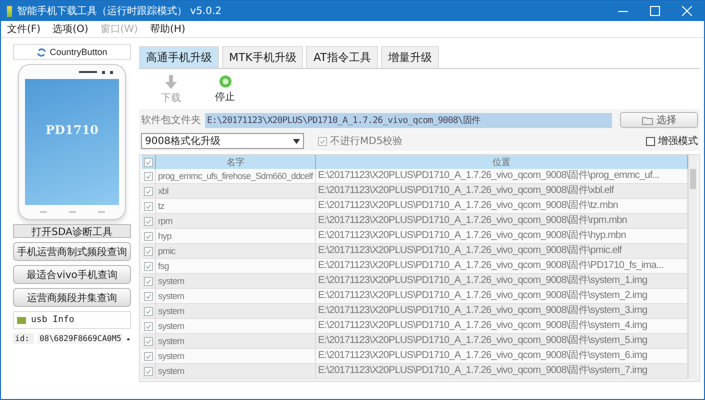 The image size is (705, 400). What do you see at coordinates (502, 356) in the screenshot?
I see `table-cell: E:\20171123\X20PLUS\PD1710_A_1.7.26_vivo_qcom_9008\固件\system_6.img` at bounding box center [502, 356].